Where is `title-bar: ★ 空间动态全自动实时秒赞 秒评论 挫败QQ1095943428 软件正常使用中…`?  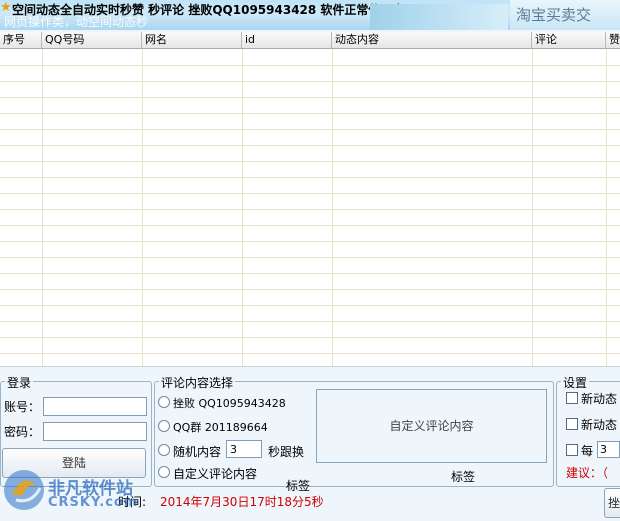
title-bar: ★ 空间动态全自动实时秒赞 秒评论 挫败QQ1095943428 软件正常使用中… is located at coordinates (310, 15).